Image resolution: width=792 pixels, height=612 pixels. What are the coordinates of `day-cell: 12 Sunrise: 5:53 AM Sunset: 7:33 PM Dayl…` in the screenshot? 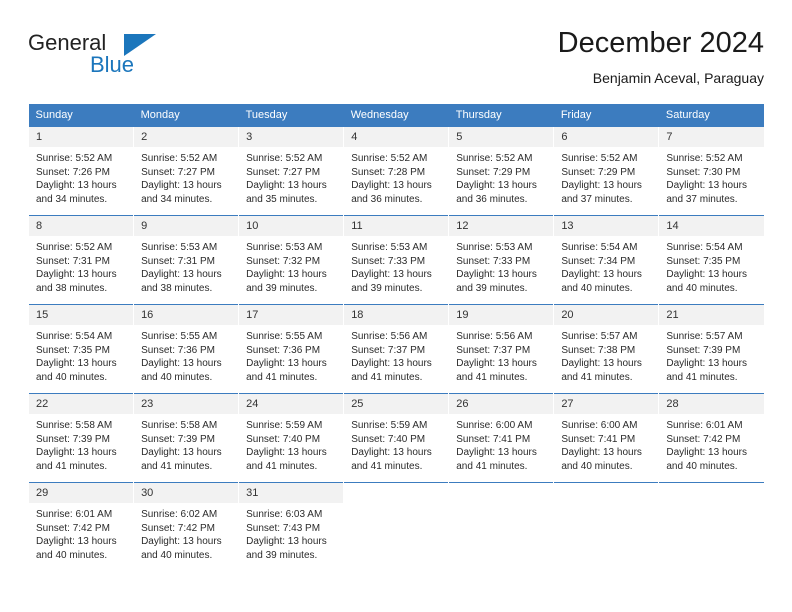 It's located at (501, 260).